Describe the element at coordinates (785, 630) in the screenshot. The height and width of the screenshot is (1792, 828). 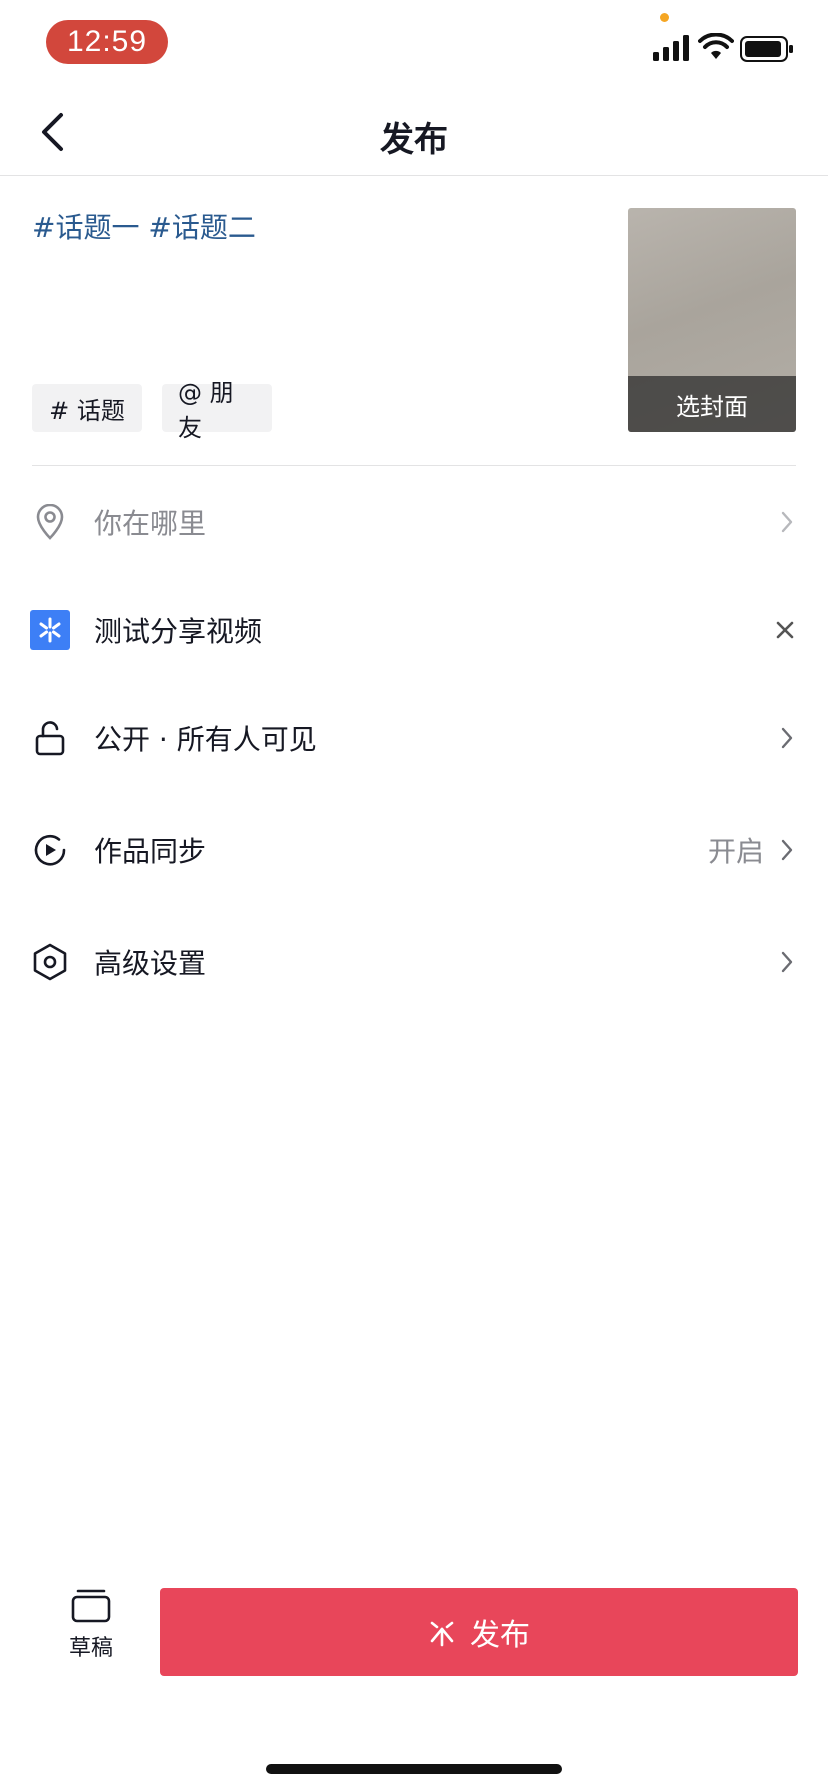
I see `close-icon` at that location.